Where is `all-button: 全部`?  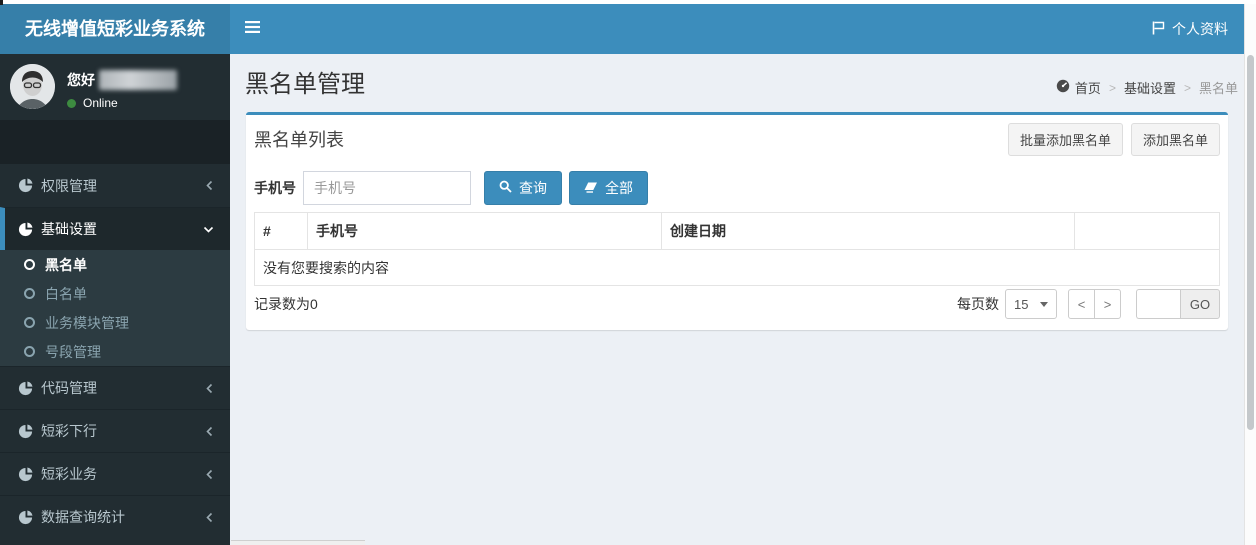 all-button: 全部 is located at coordinates (608, 188).